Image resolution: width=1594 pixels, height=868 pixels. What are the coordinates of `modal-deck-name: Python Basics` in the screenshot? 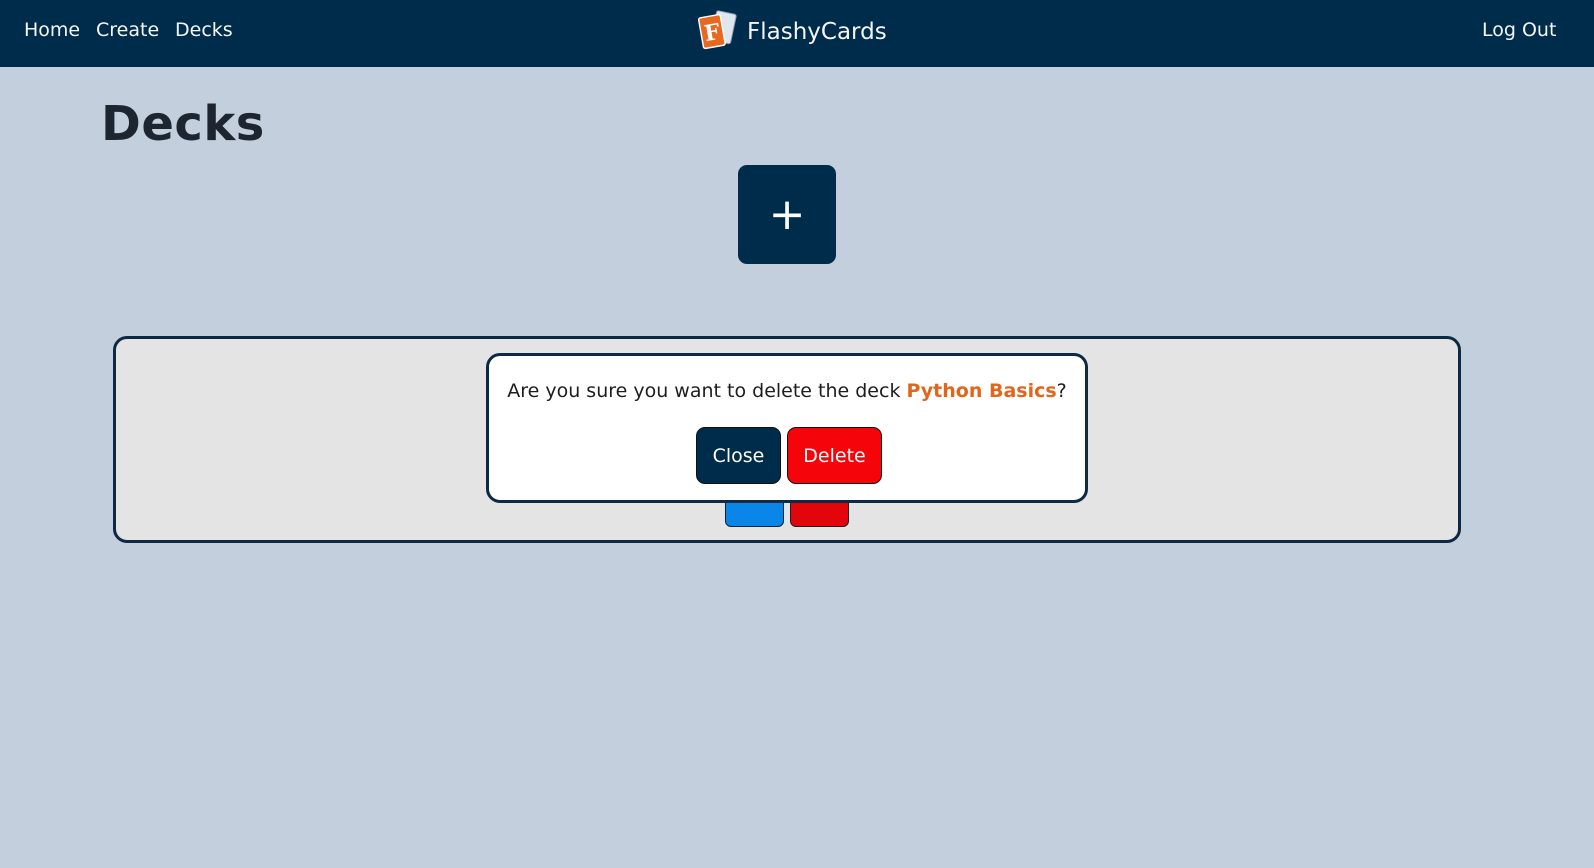 It's located at (981, 391).